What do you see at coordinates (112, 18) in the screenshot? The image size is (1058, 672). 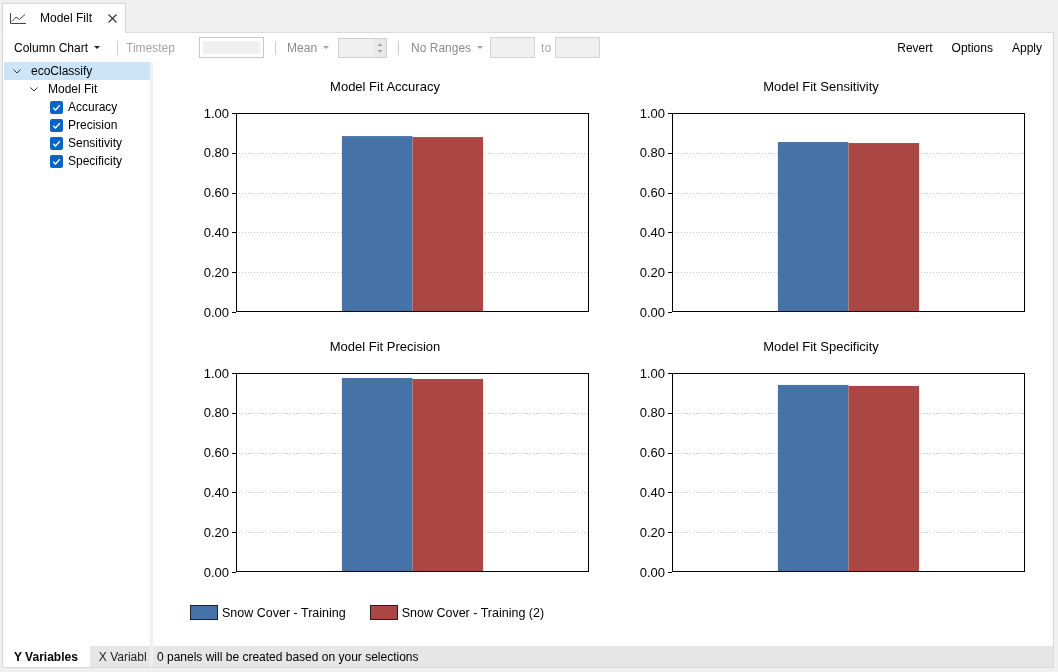 I see `close-icon` at bounding box center [112, 18].